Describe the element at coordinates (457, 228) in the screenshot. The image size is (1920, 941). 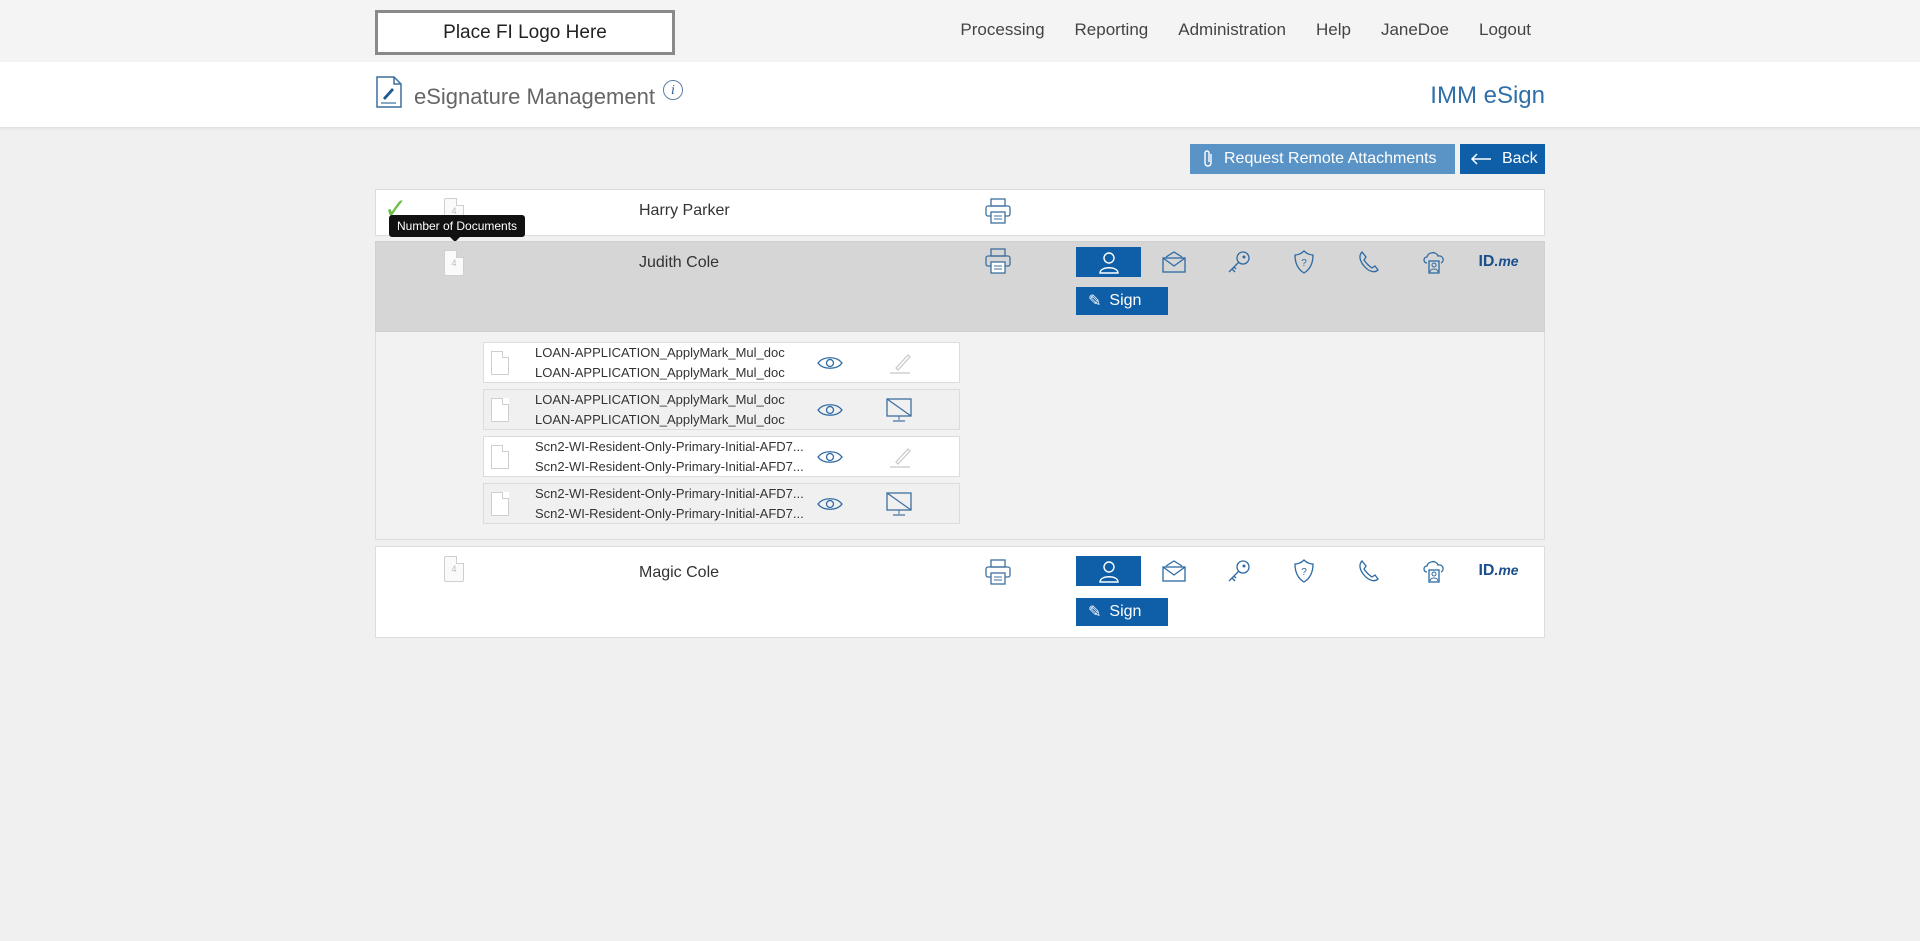
I see `tooltip-number-of-documents: Number of Documents` at that location.